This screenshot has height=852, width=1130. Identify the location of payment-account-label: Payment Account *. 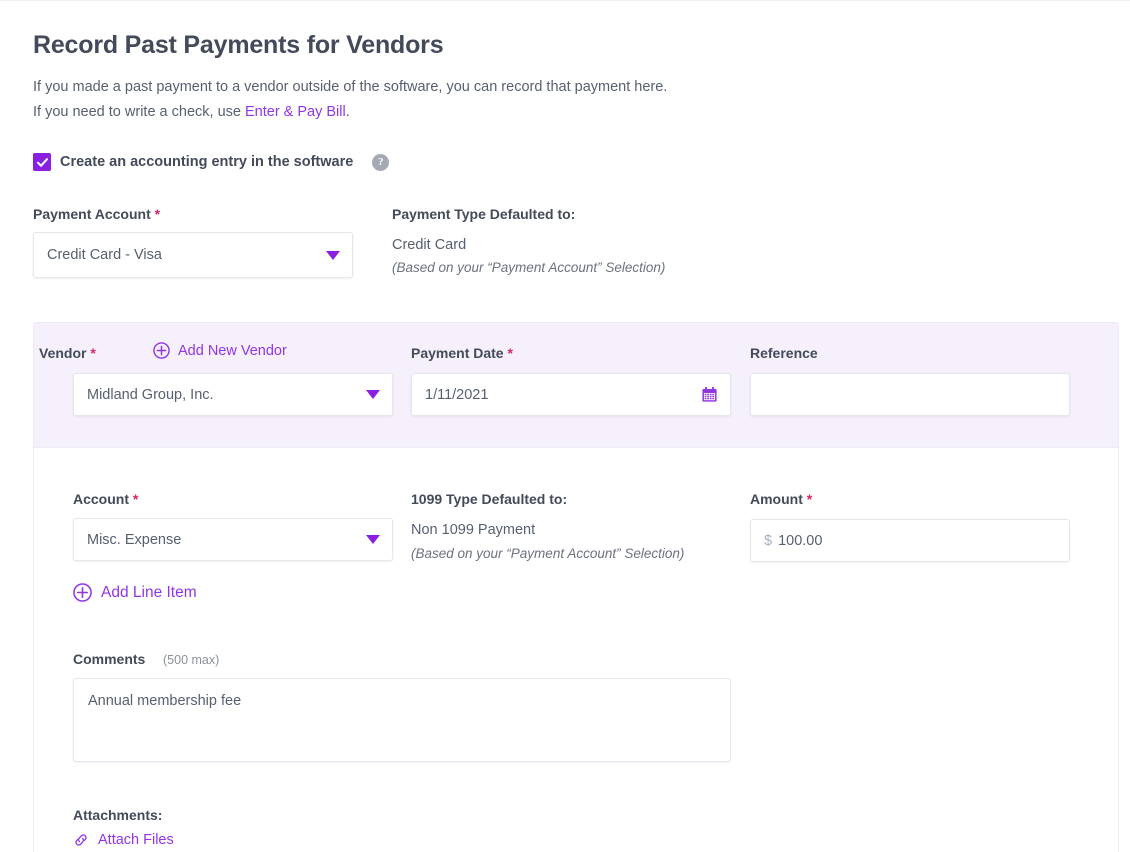
(96, 214).